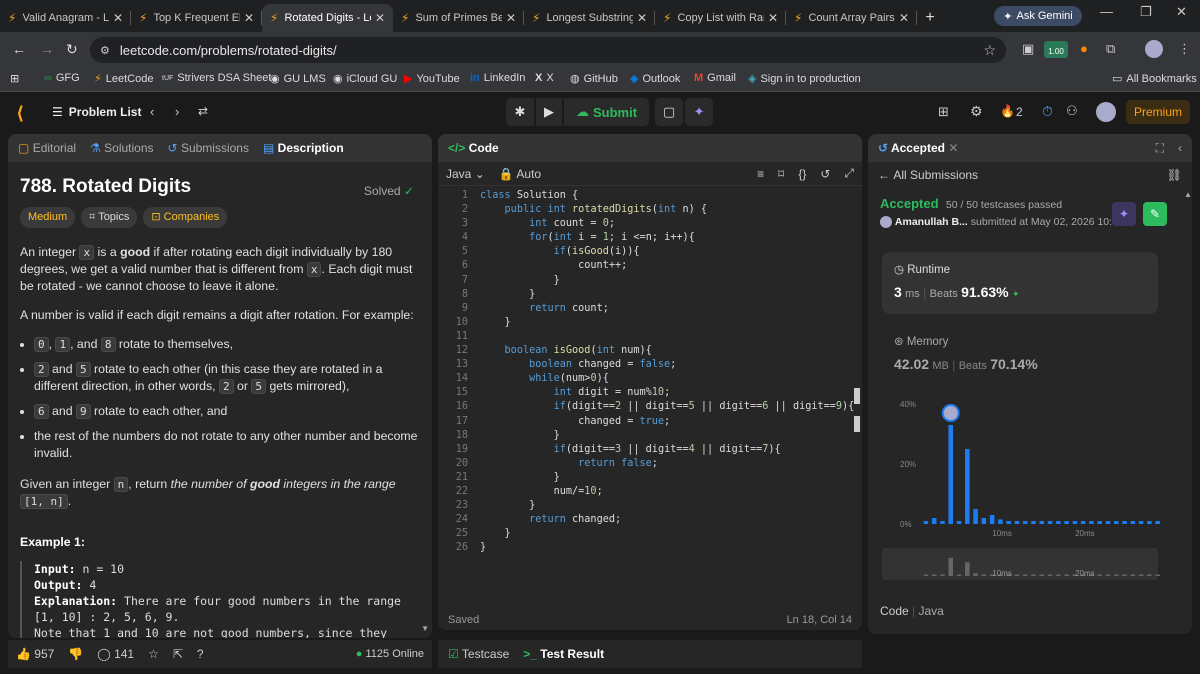 This screenshot has width=1200, height=674. Describe the element at coordinates (1124, 214) in the screenshot. I see `ai-analyze-icon: ✦` at that location.